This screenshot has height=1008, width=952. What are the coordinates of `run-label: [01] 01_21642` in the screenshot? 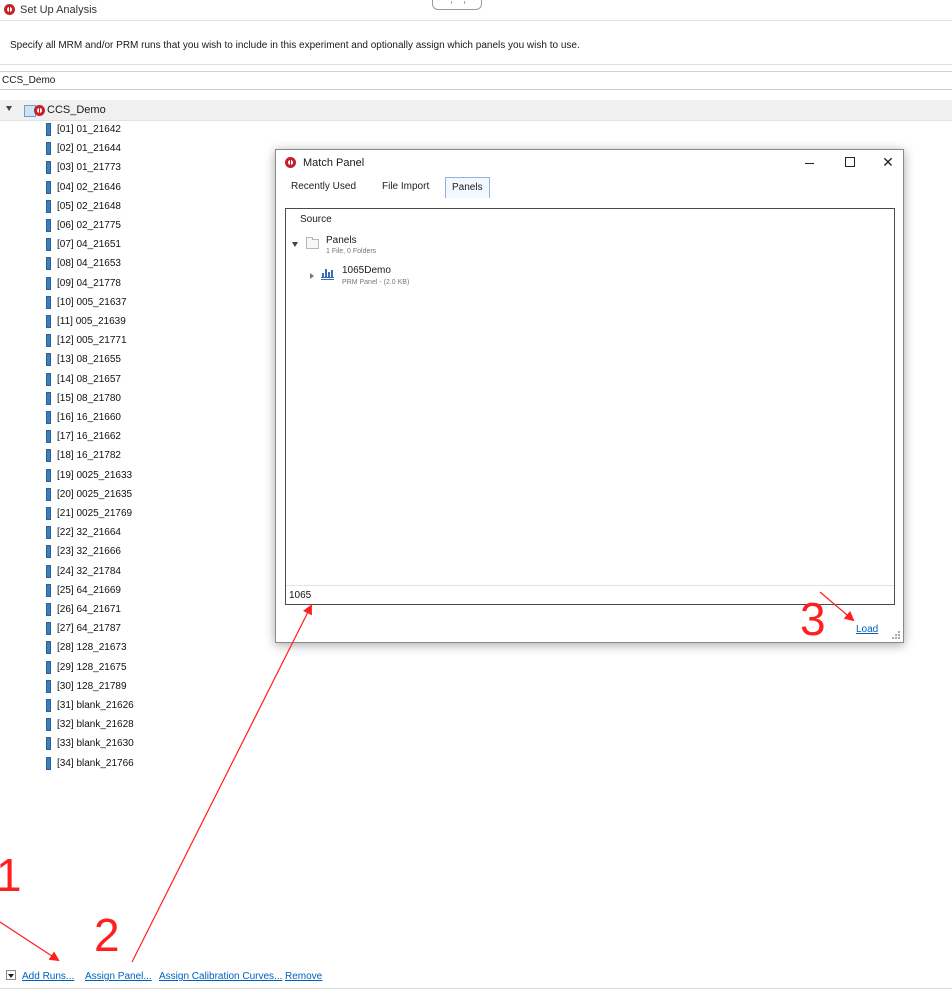 It's located at (89, 129).